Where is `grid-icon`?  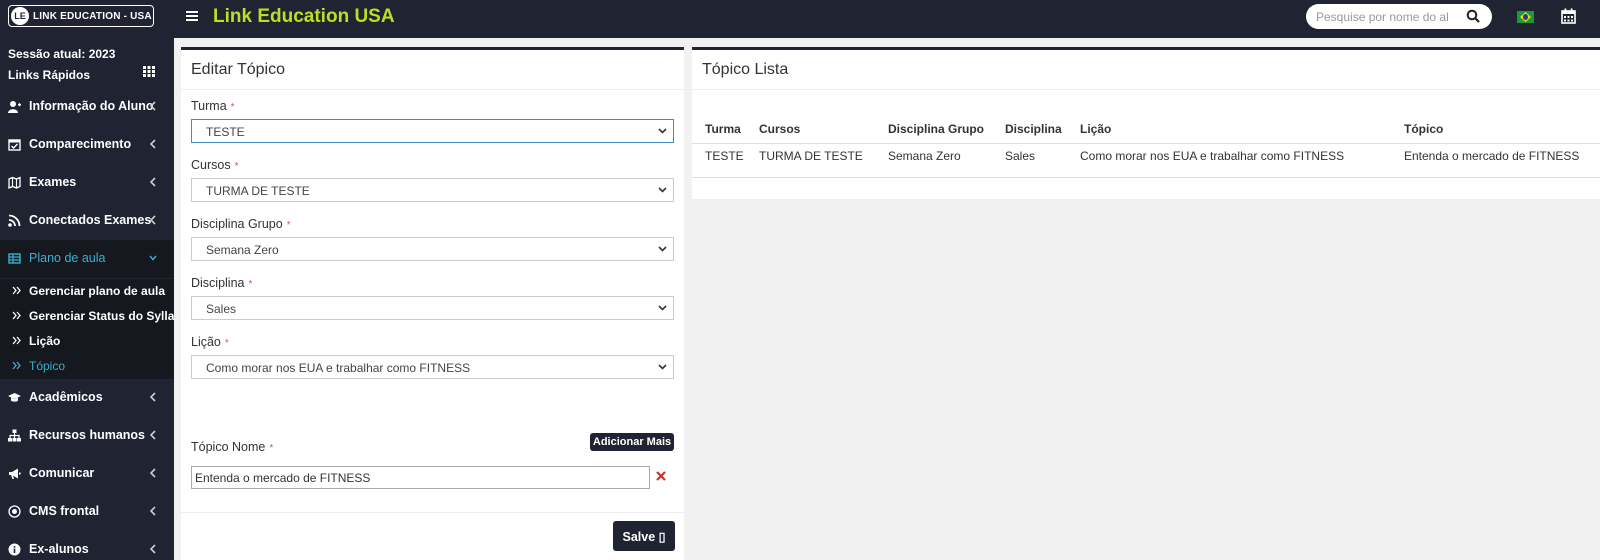 grid-icon is located at coordinates (149, 71).